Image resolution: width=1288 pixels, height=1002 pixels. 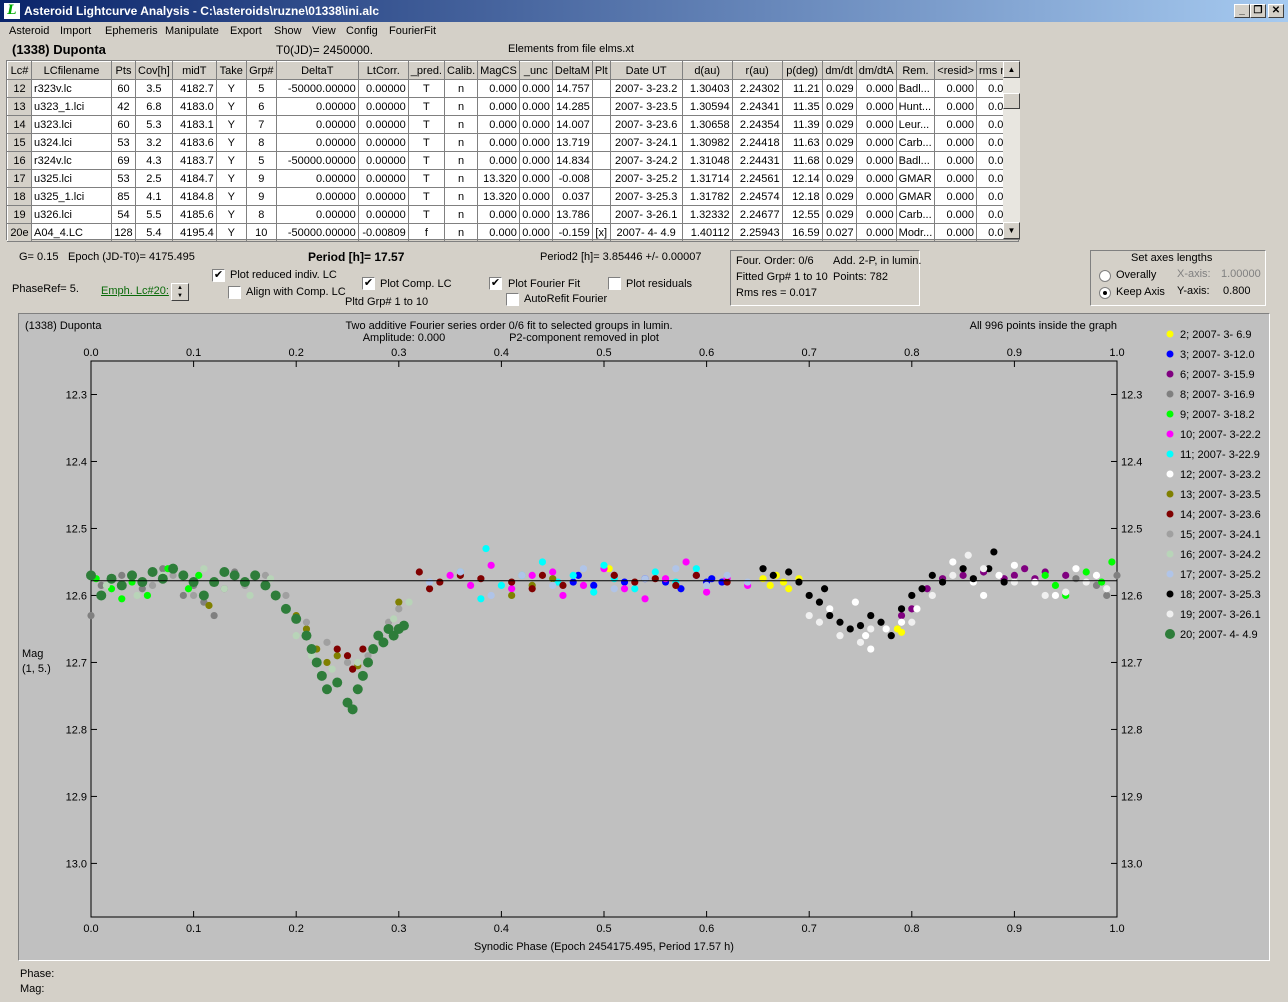 I want to click on table-cell: 14.007, so click(x=572, y=124).